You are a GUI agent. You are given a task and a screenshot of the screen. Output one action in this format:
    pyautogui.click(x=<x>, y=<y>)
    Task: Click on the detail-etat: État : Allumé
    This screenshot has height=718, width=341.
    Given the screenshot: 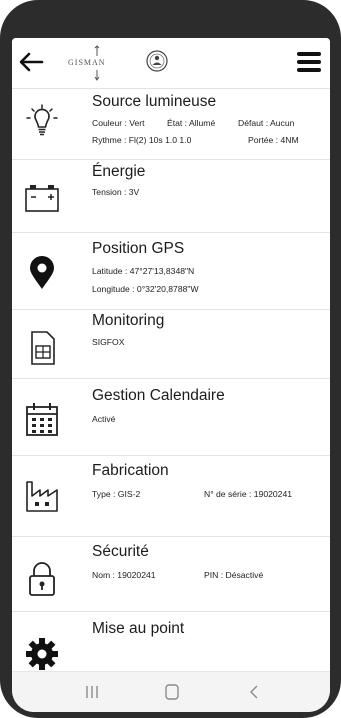 What is the action you would take?
    pyautogui.click(x=191, y=123)
    